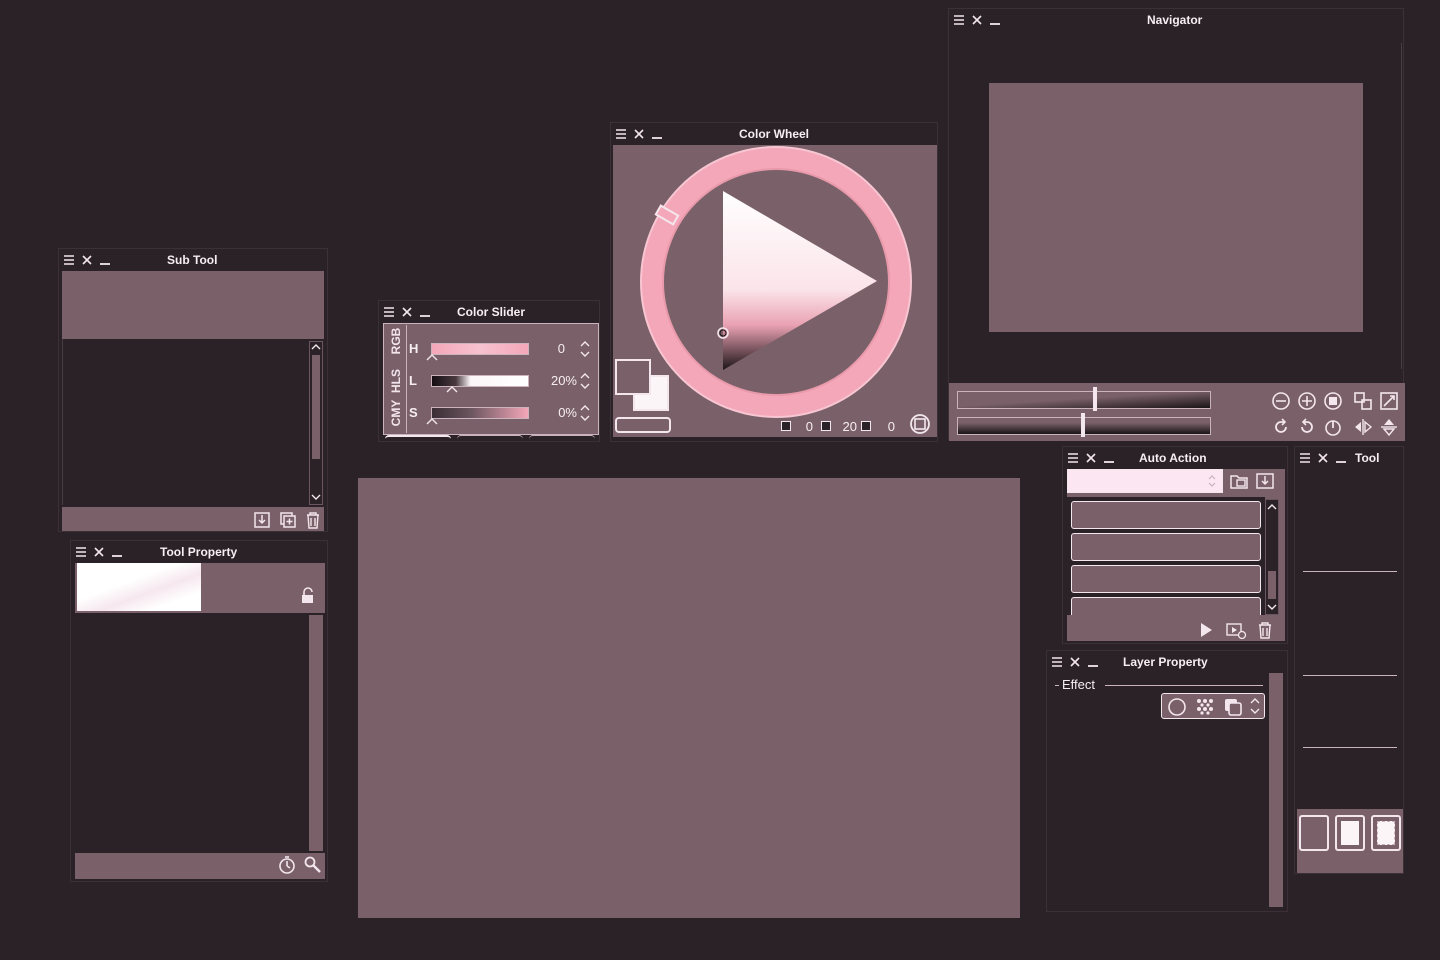 The image size is (1440, 960). I want to click on copy-set-icon, so click(1239, 481).